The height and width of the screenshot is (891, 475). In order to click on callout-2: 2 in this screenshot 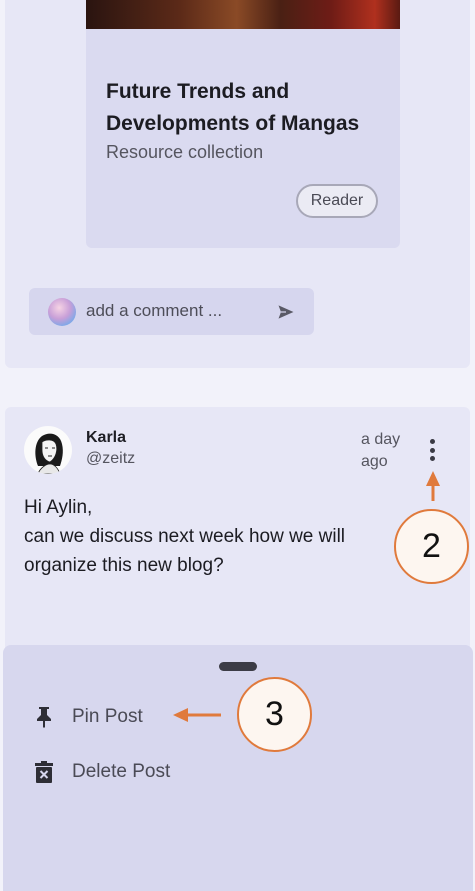, I will do `click(431, 546)`.